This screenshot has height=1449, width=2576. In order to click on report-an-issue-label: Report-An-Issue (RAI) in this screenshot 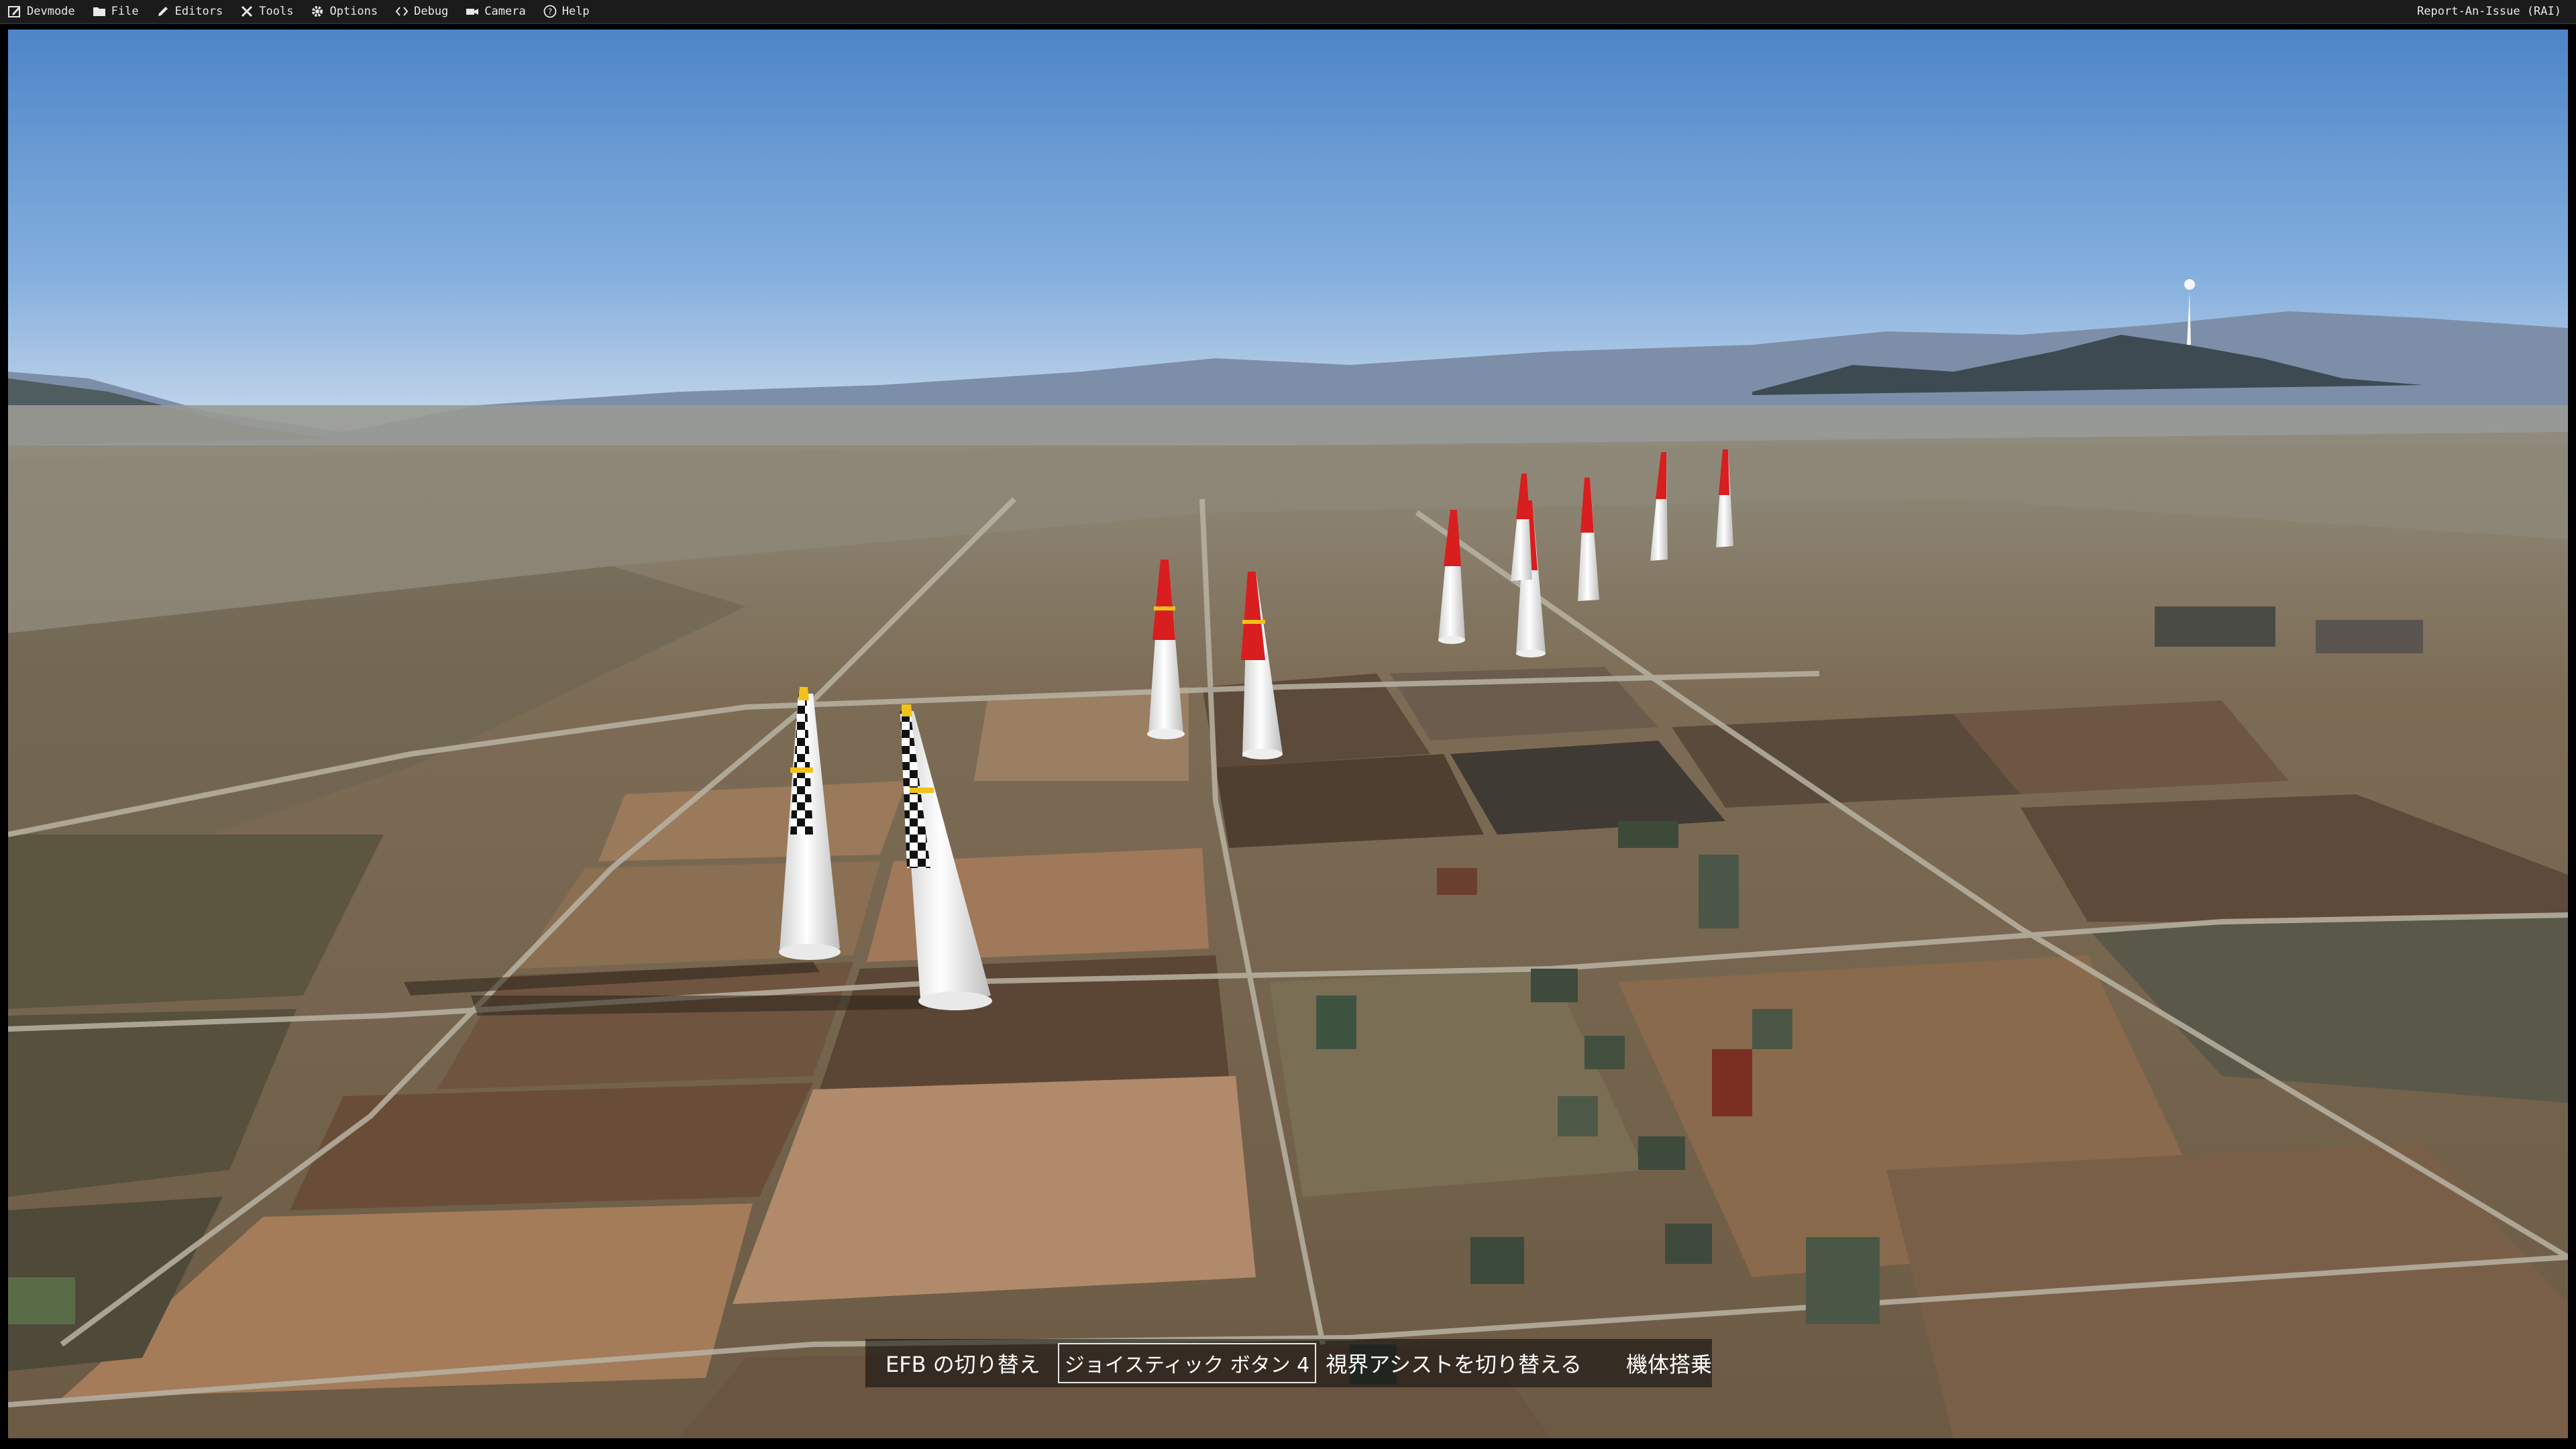, I will do `click(2489, 11)`.